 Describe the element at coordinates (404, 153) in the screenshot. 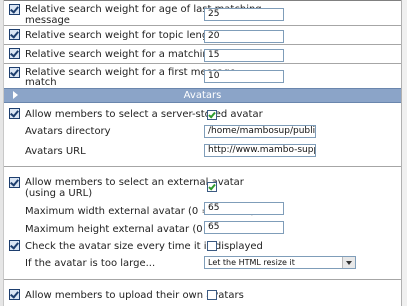

I see `right-frame-edge` at that location.